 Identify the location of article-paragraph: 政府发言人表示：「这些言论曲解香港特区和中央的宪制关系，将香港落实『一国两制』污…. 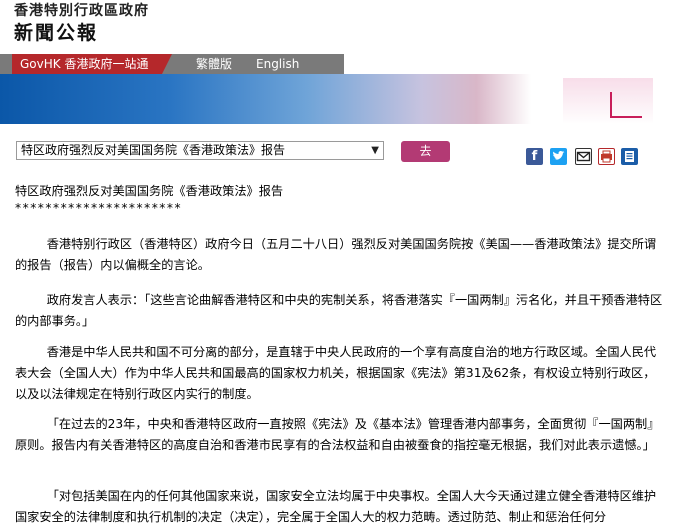
(339, 310).